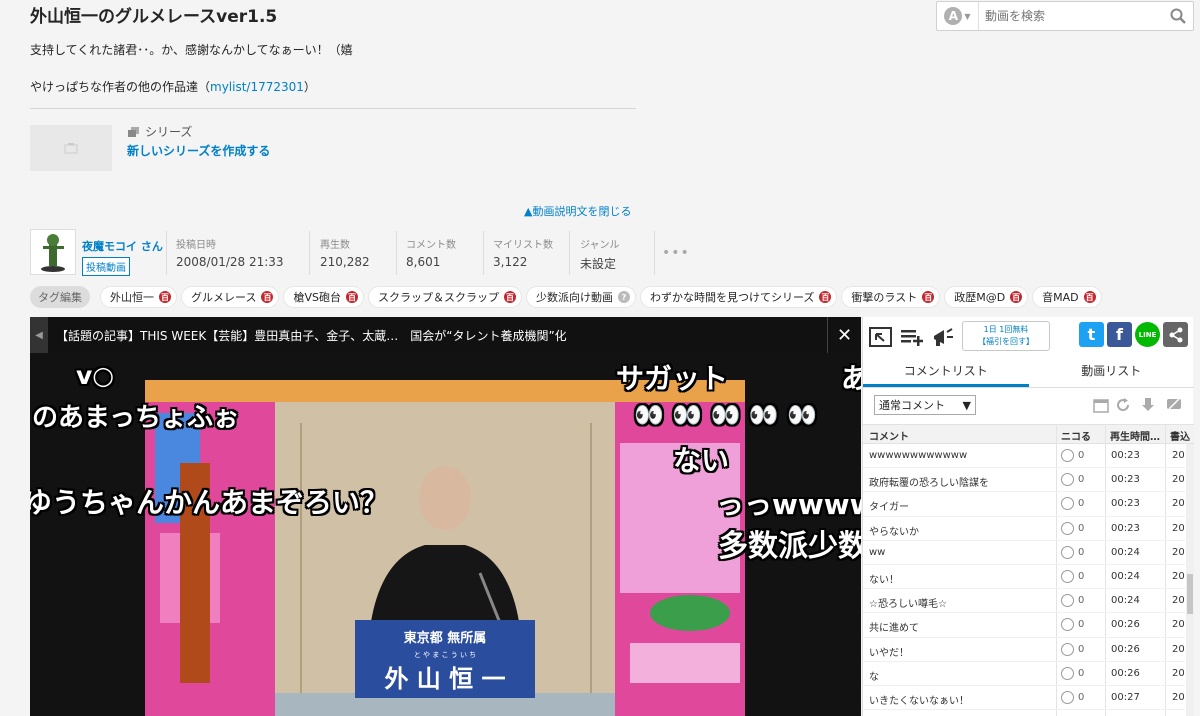 The image size is (1200, 716). What do you see at coordinates (788, 504) in the screenshot?
I see `overlay-comment: っっwwwww` at bounding box center [788, 504].